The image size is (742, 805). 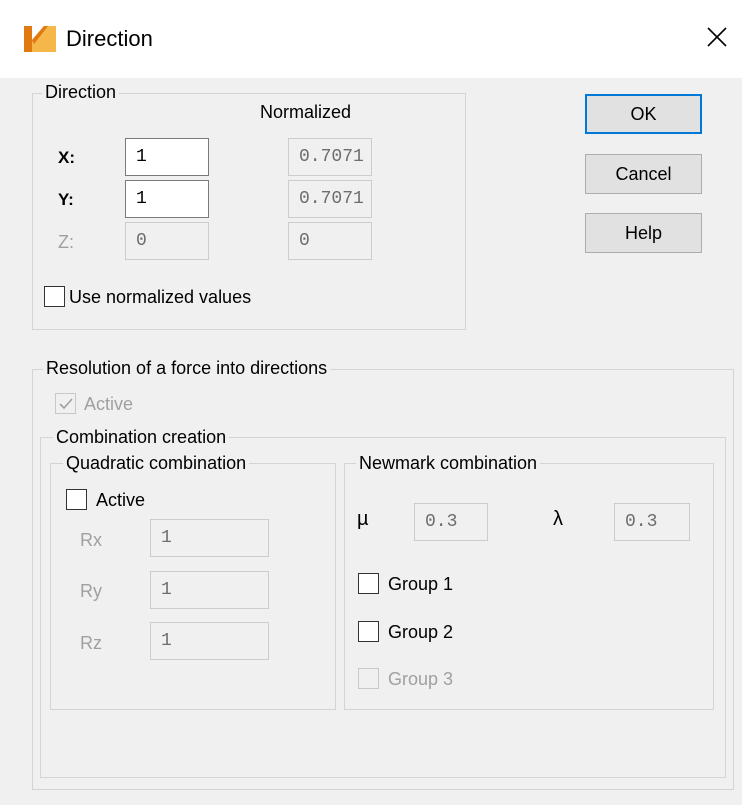 What do you see at coordinates (368, 678) in the screenshot?
I see `group3-checkbox` at bounding box center [368, 678].